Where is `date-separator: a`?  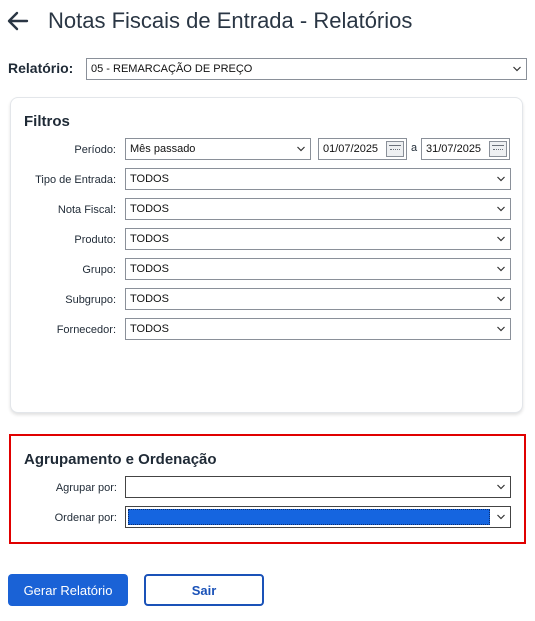 date-separator: a is located at coordinates (414, 148).